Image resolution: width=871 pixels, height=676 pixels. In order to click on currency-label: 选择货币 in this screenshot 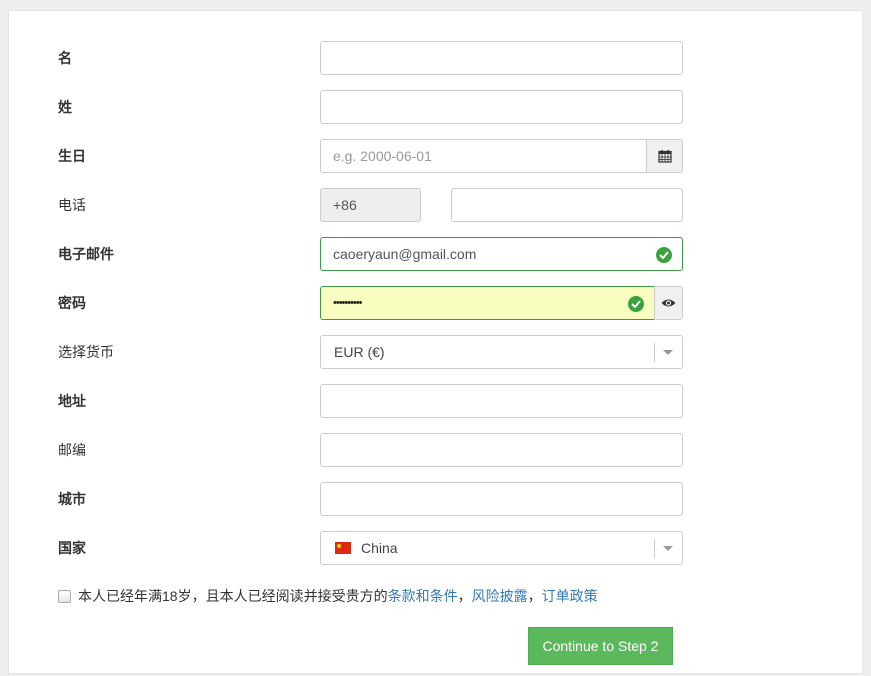, I will do `click(86, 352)`.